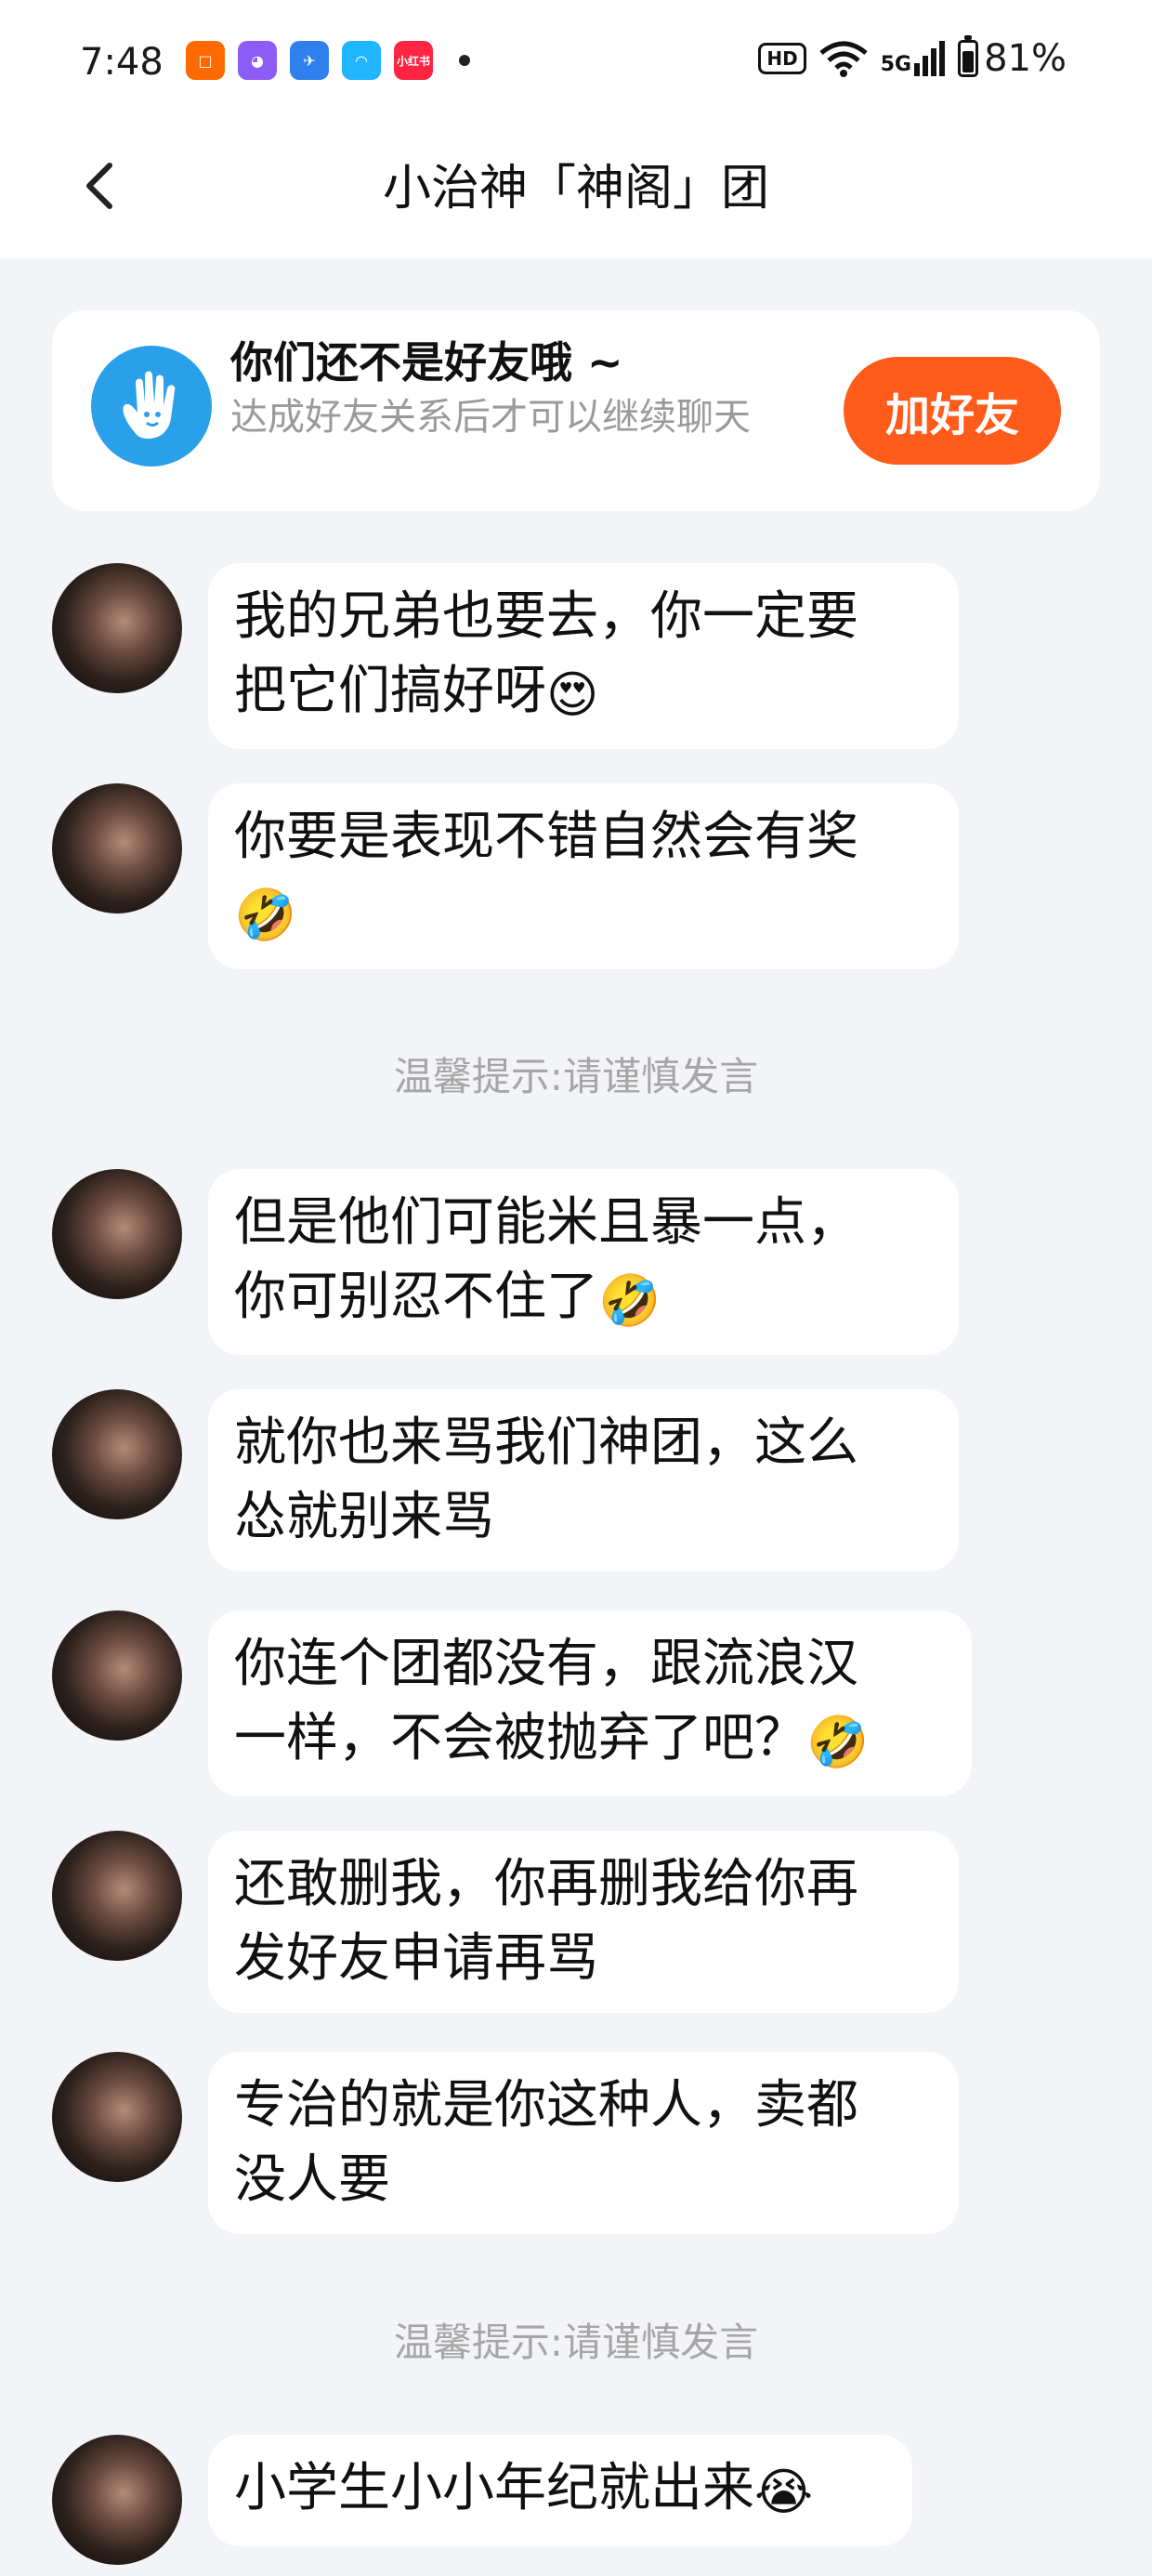  What do you see at coordinates (546, 837) in the screenshot?
I see `message-text: 你要是表现不错自然会有奖` at bounding box center [546, 837].